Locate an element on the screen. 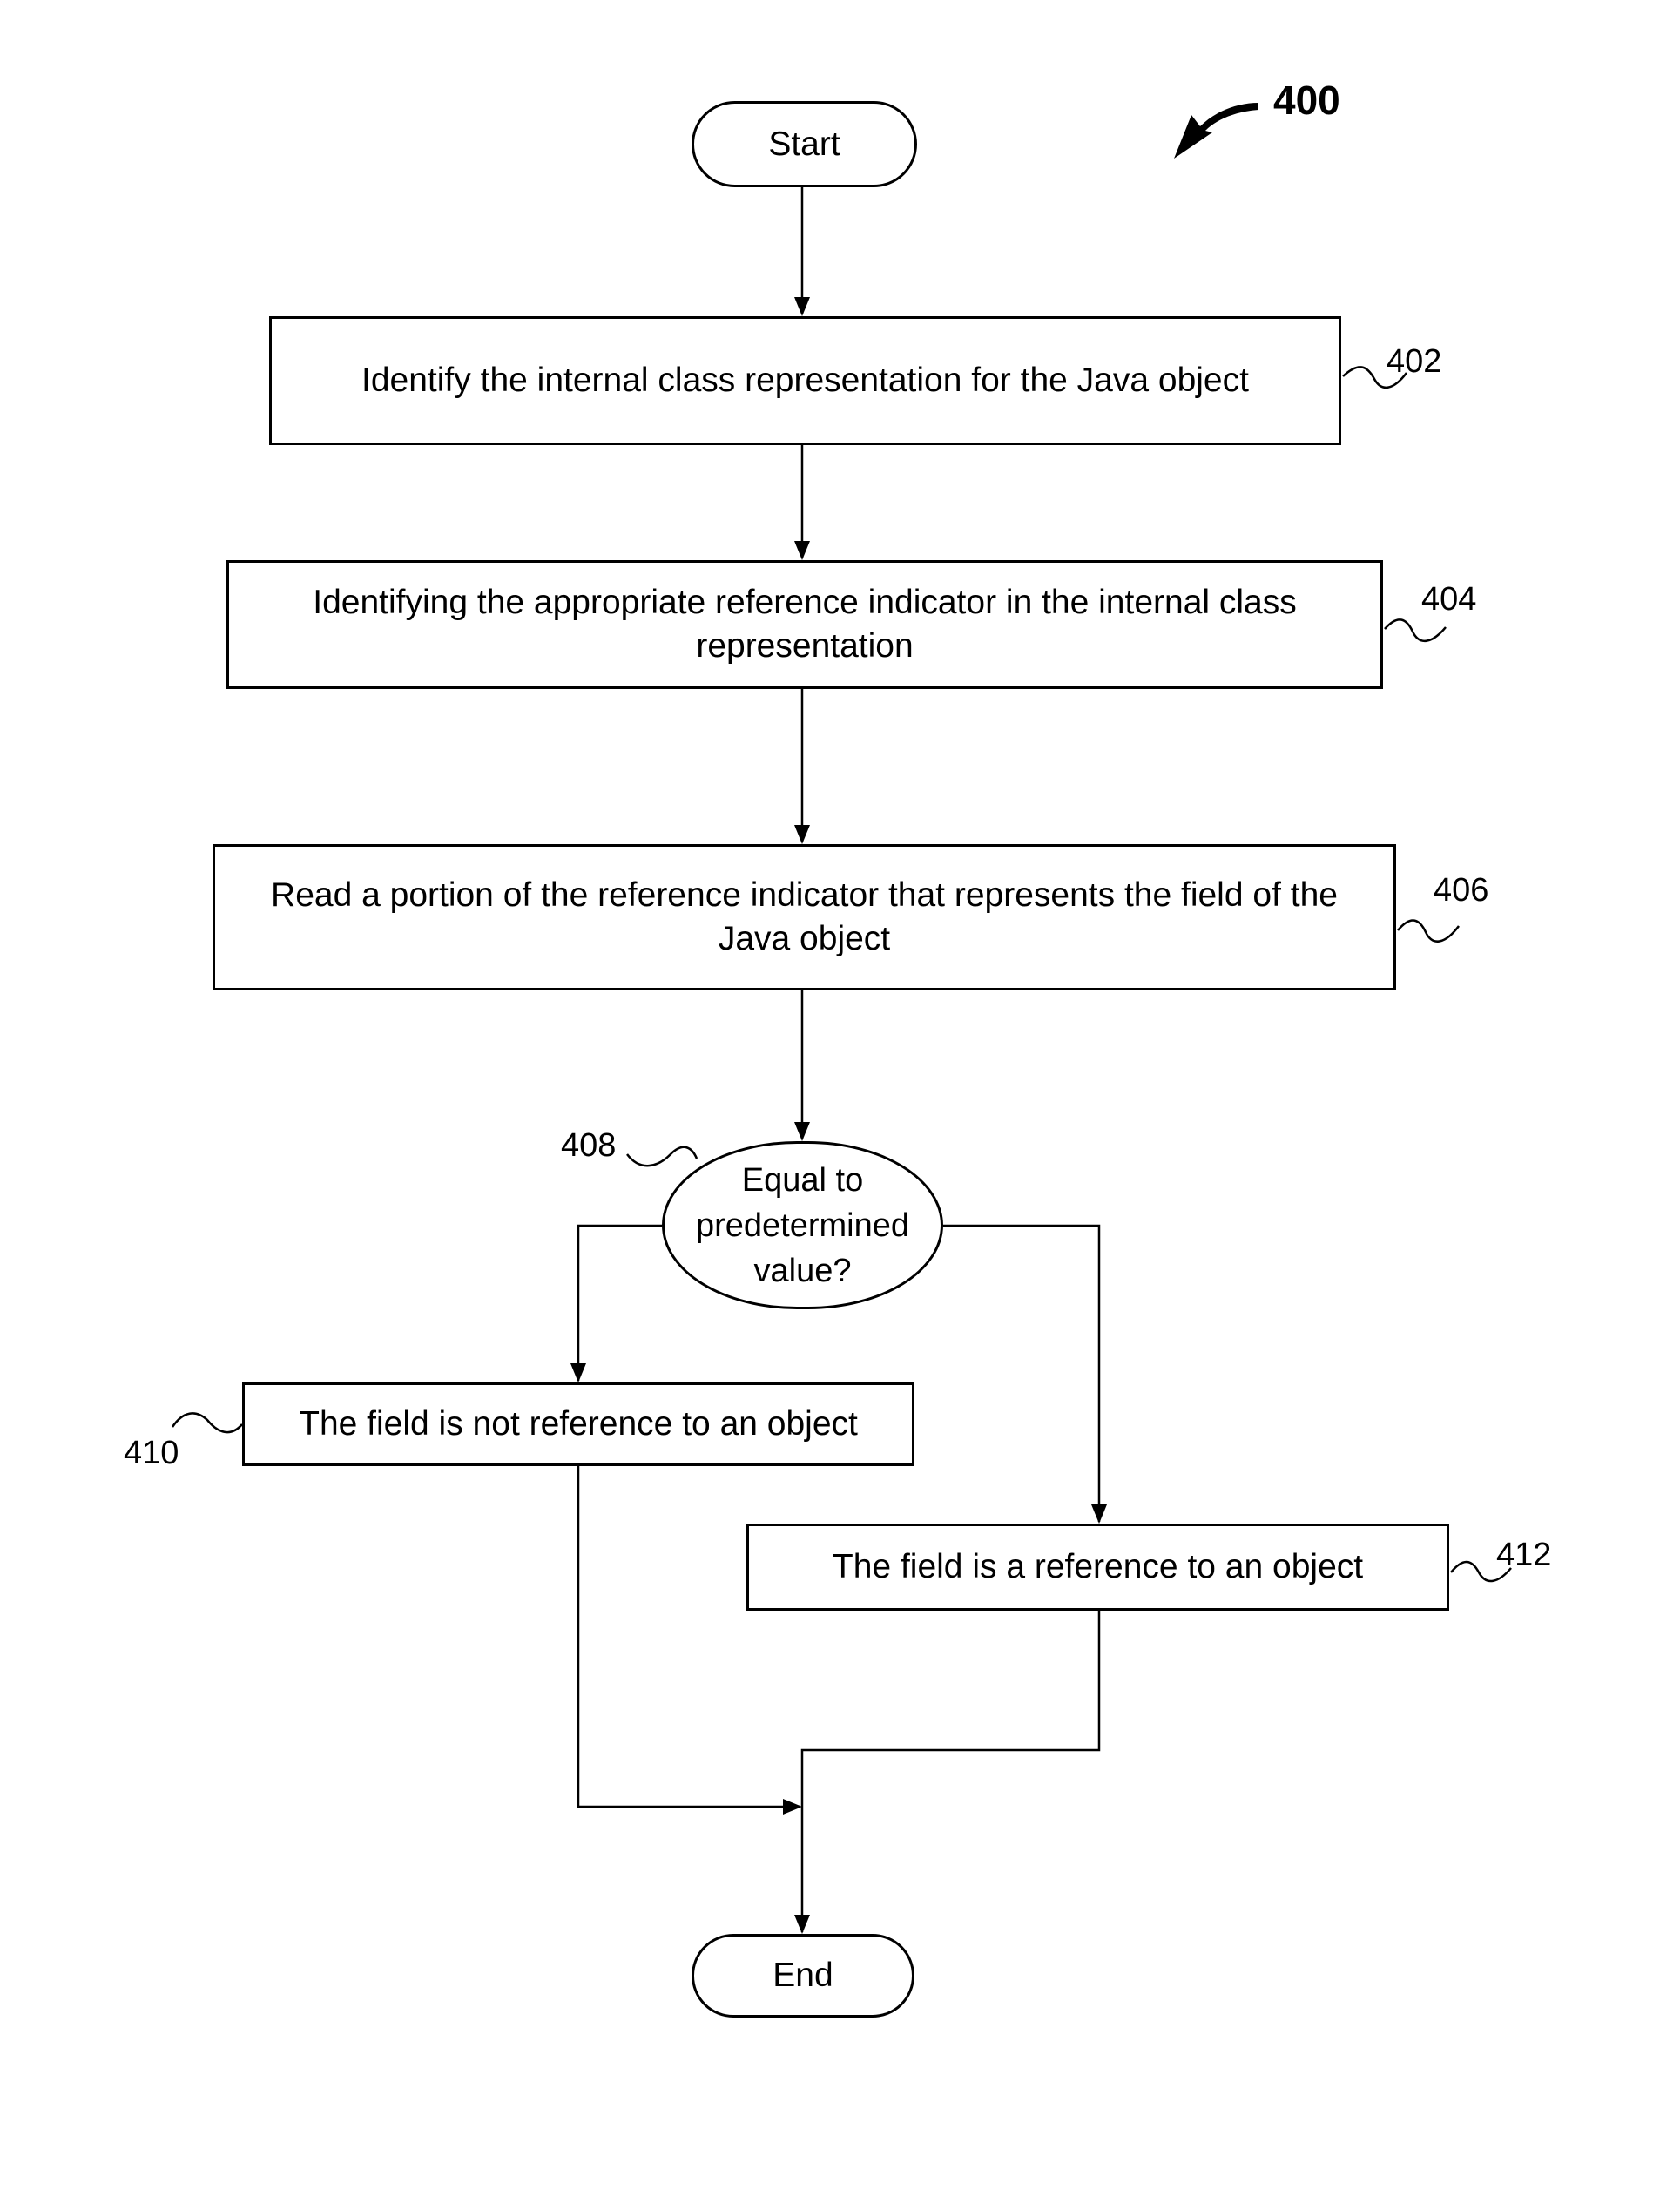 Image resolution: width=1680 pixels, height=2190 pixels. start-label: Start is located at coordinates (804, 144).